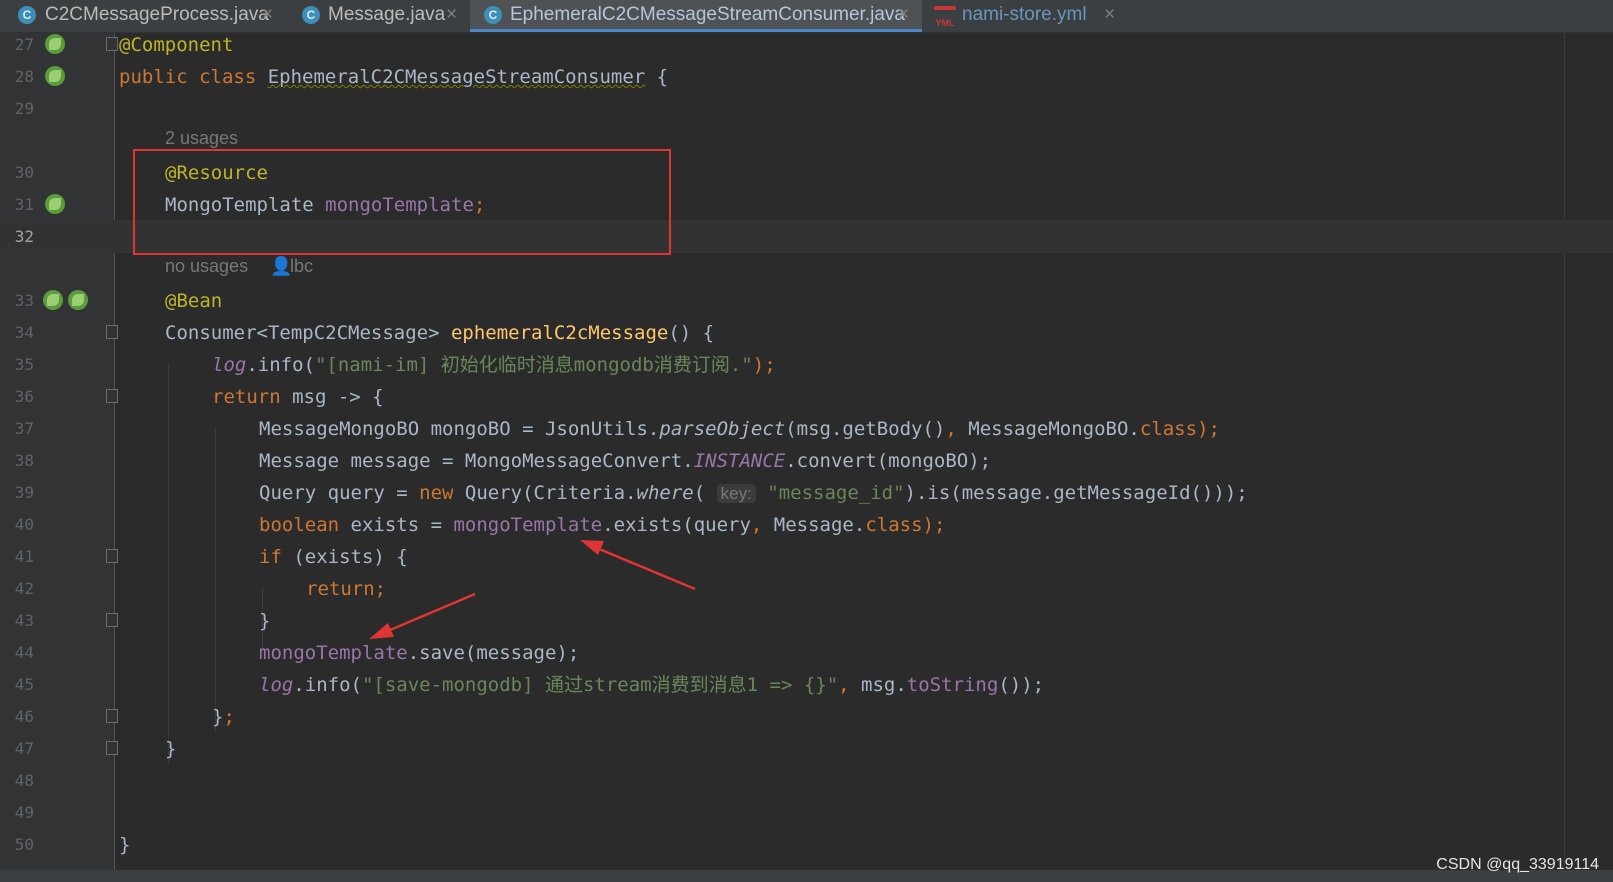  I want to click on annotation-arrows, so click(532, 589).